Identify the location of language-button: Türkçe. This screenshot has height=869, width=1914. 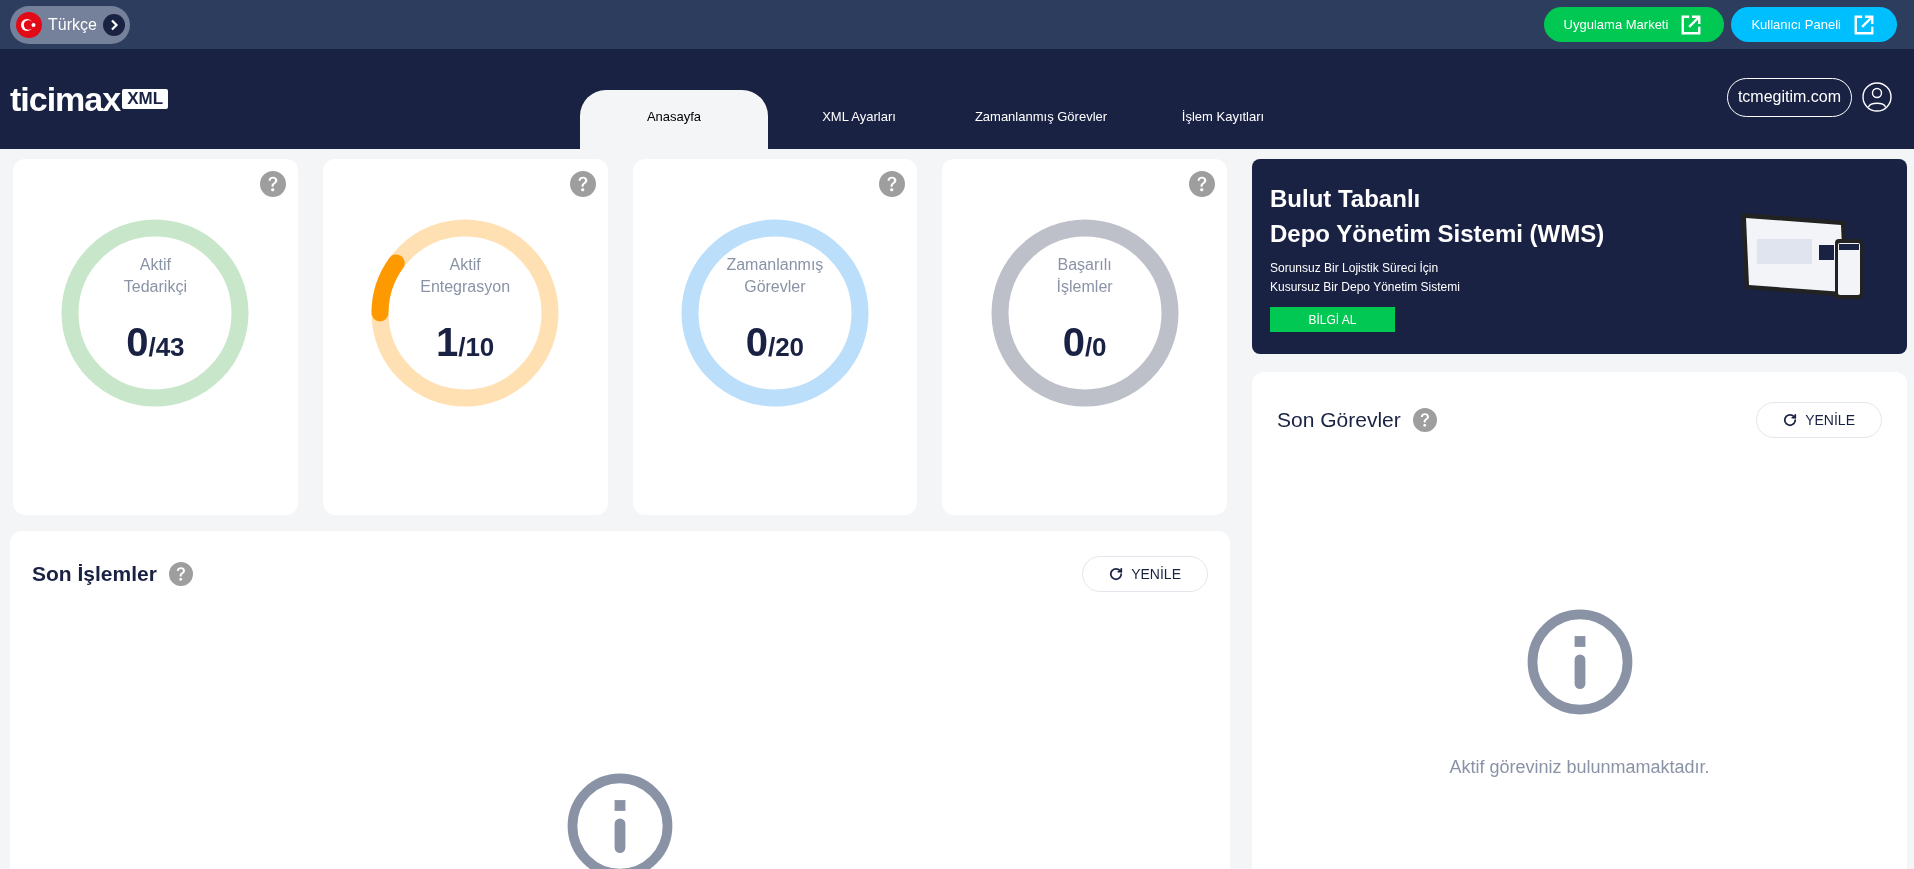
(70, 24).